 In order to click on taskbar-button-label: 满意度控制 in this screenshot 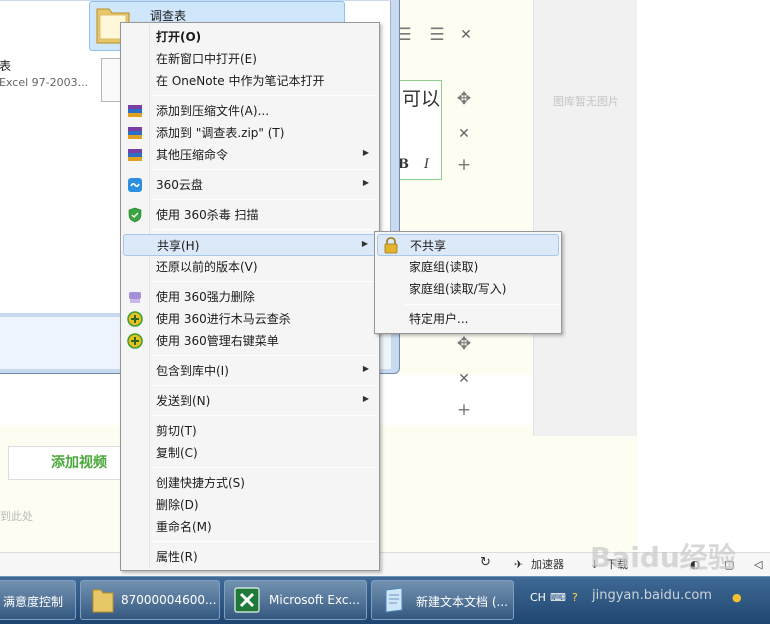, I will do `click(33, 602)`.